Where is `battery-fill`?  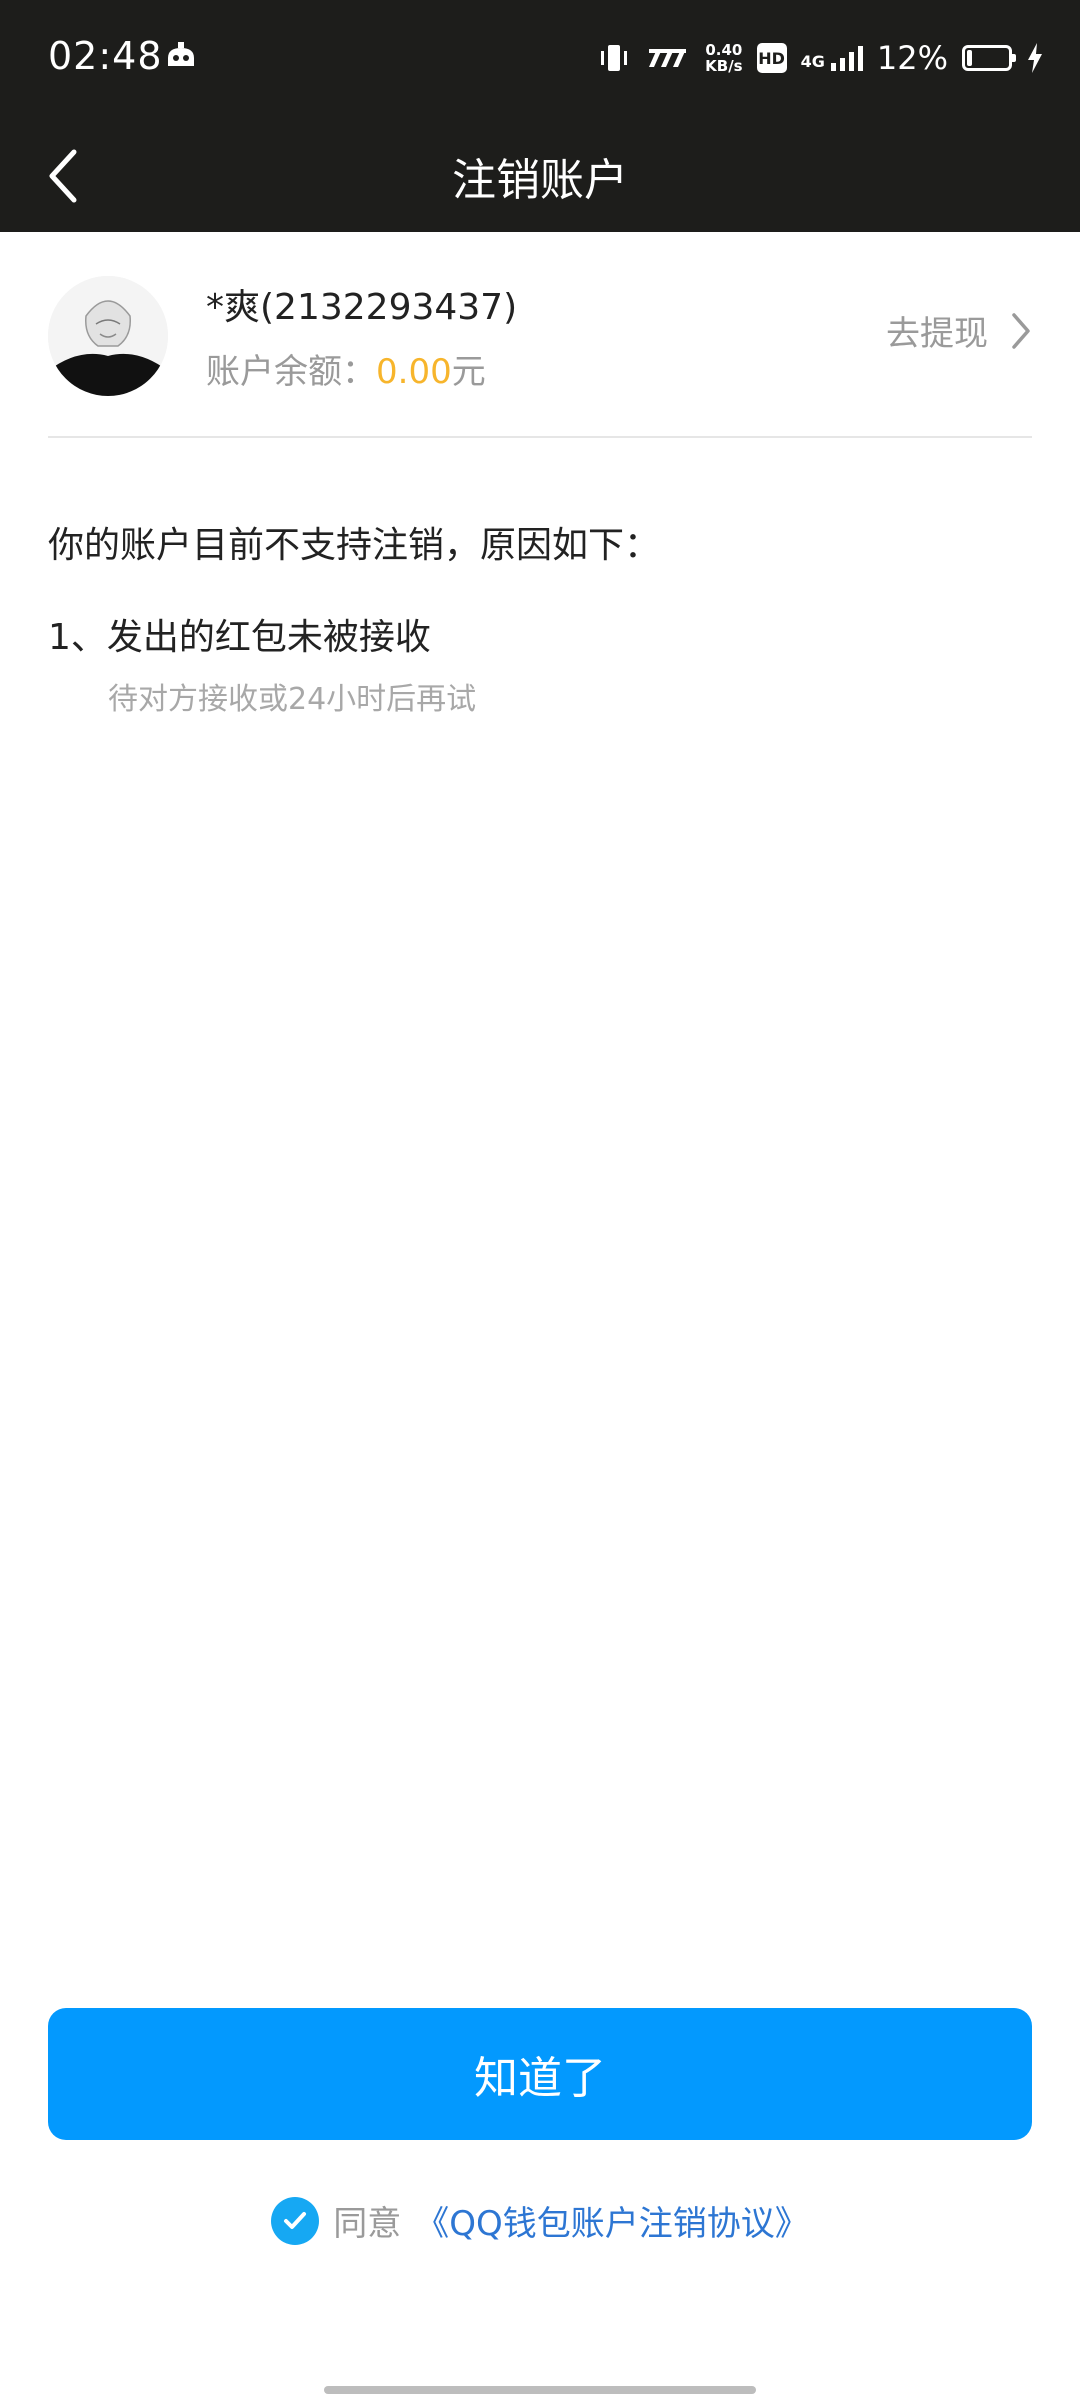
battery-fill is located at coordinates (969, 58).